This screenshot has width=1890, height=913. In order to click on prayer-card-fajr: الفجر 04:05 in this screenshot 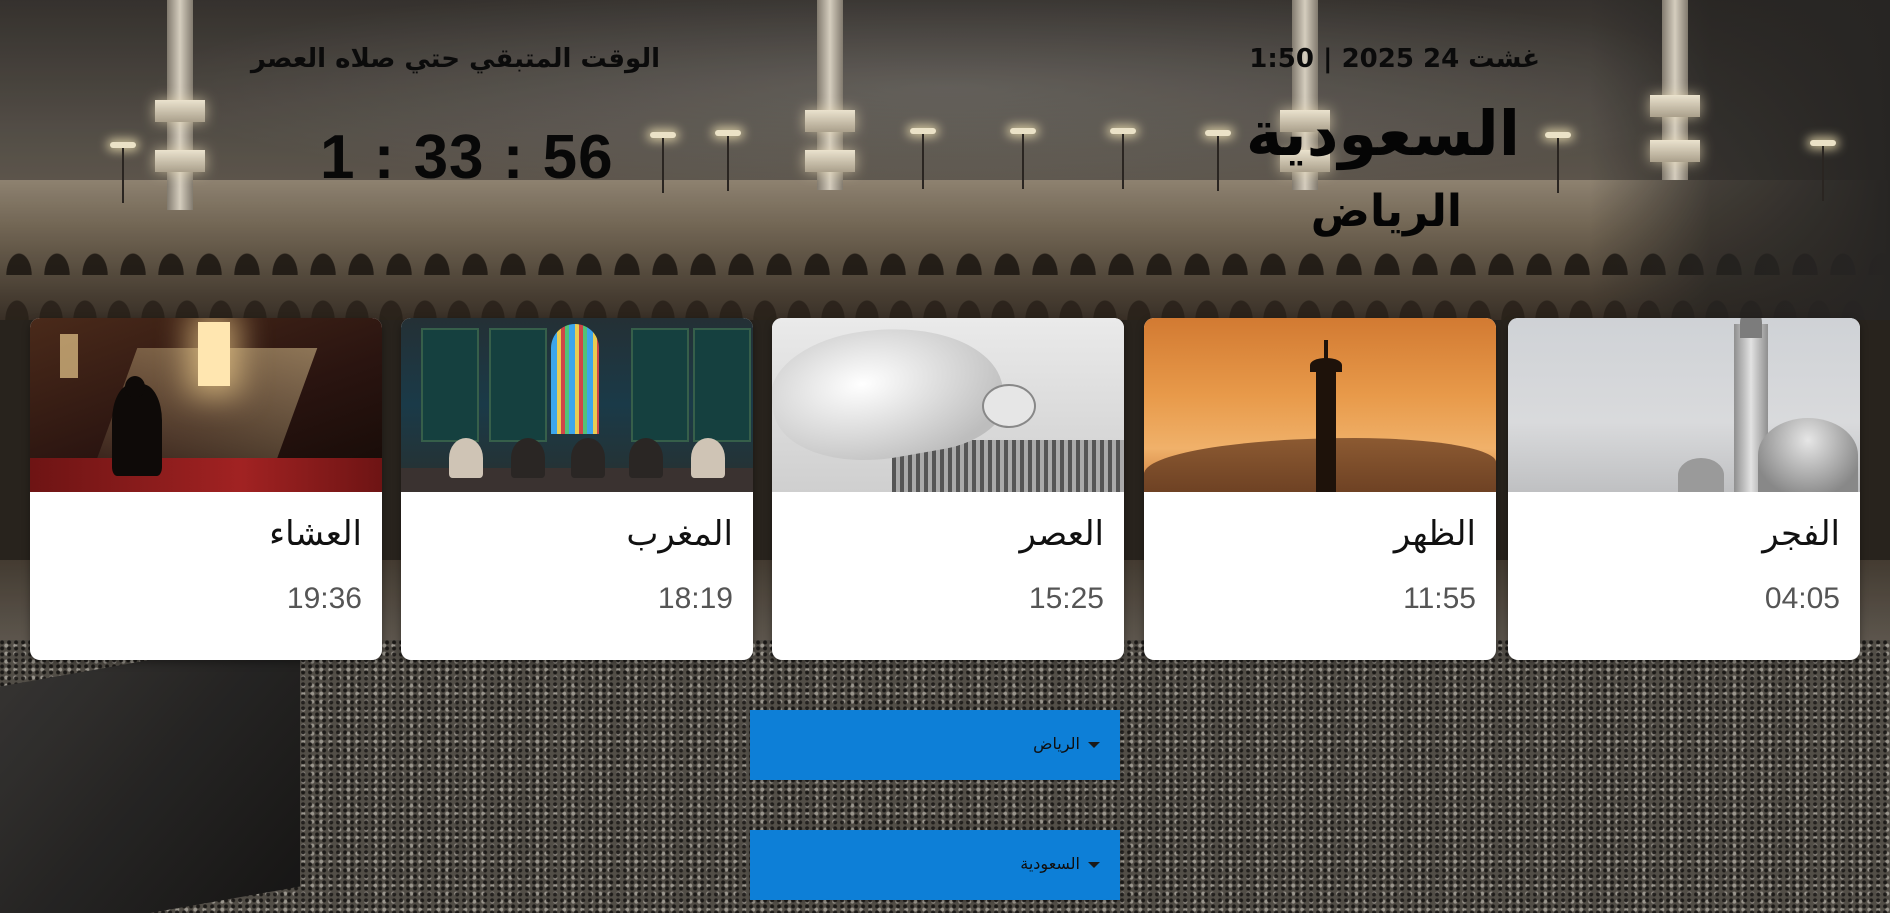, I will do `click(1684, 489)`.